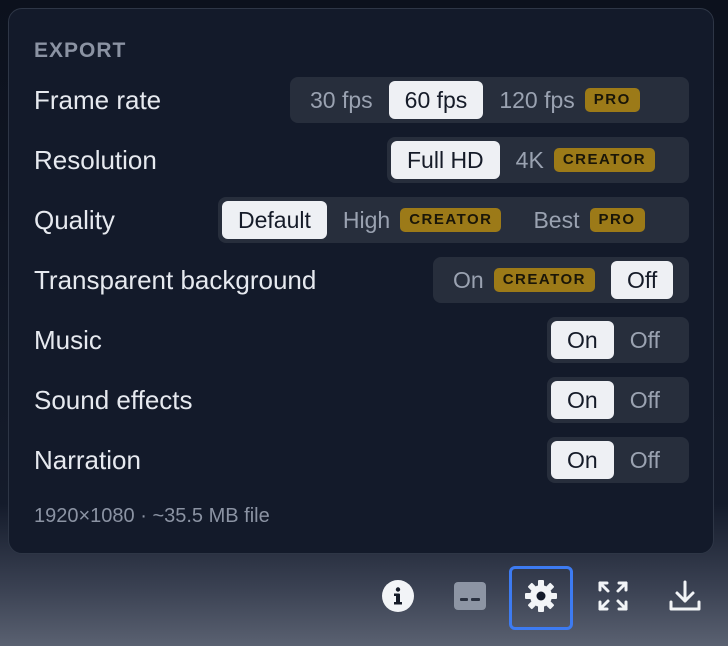 The width and height of the screenshot is (728, 646). I want to click on setting-row-transparent-background: Transparent background On CREATOR Off, so click(361, 280).